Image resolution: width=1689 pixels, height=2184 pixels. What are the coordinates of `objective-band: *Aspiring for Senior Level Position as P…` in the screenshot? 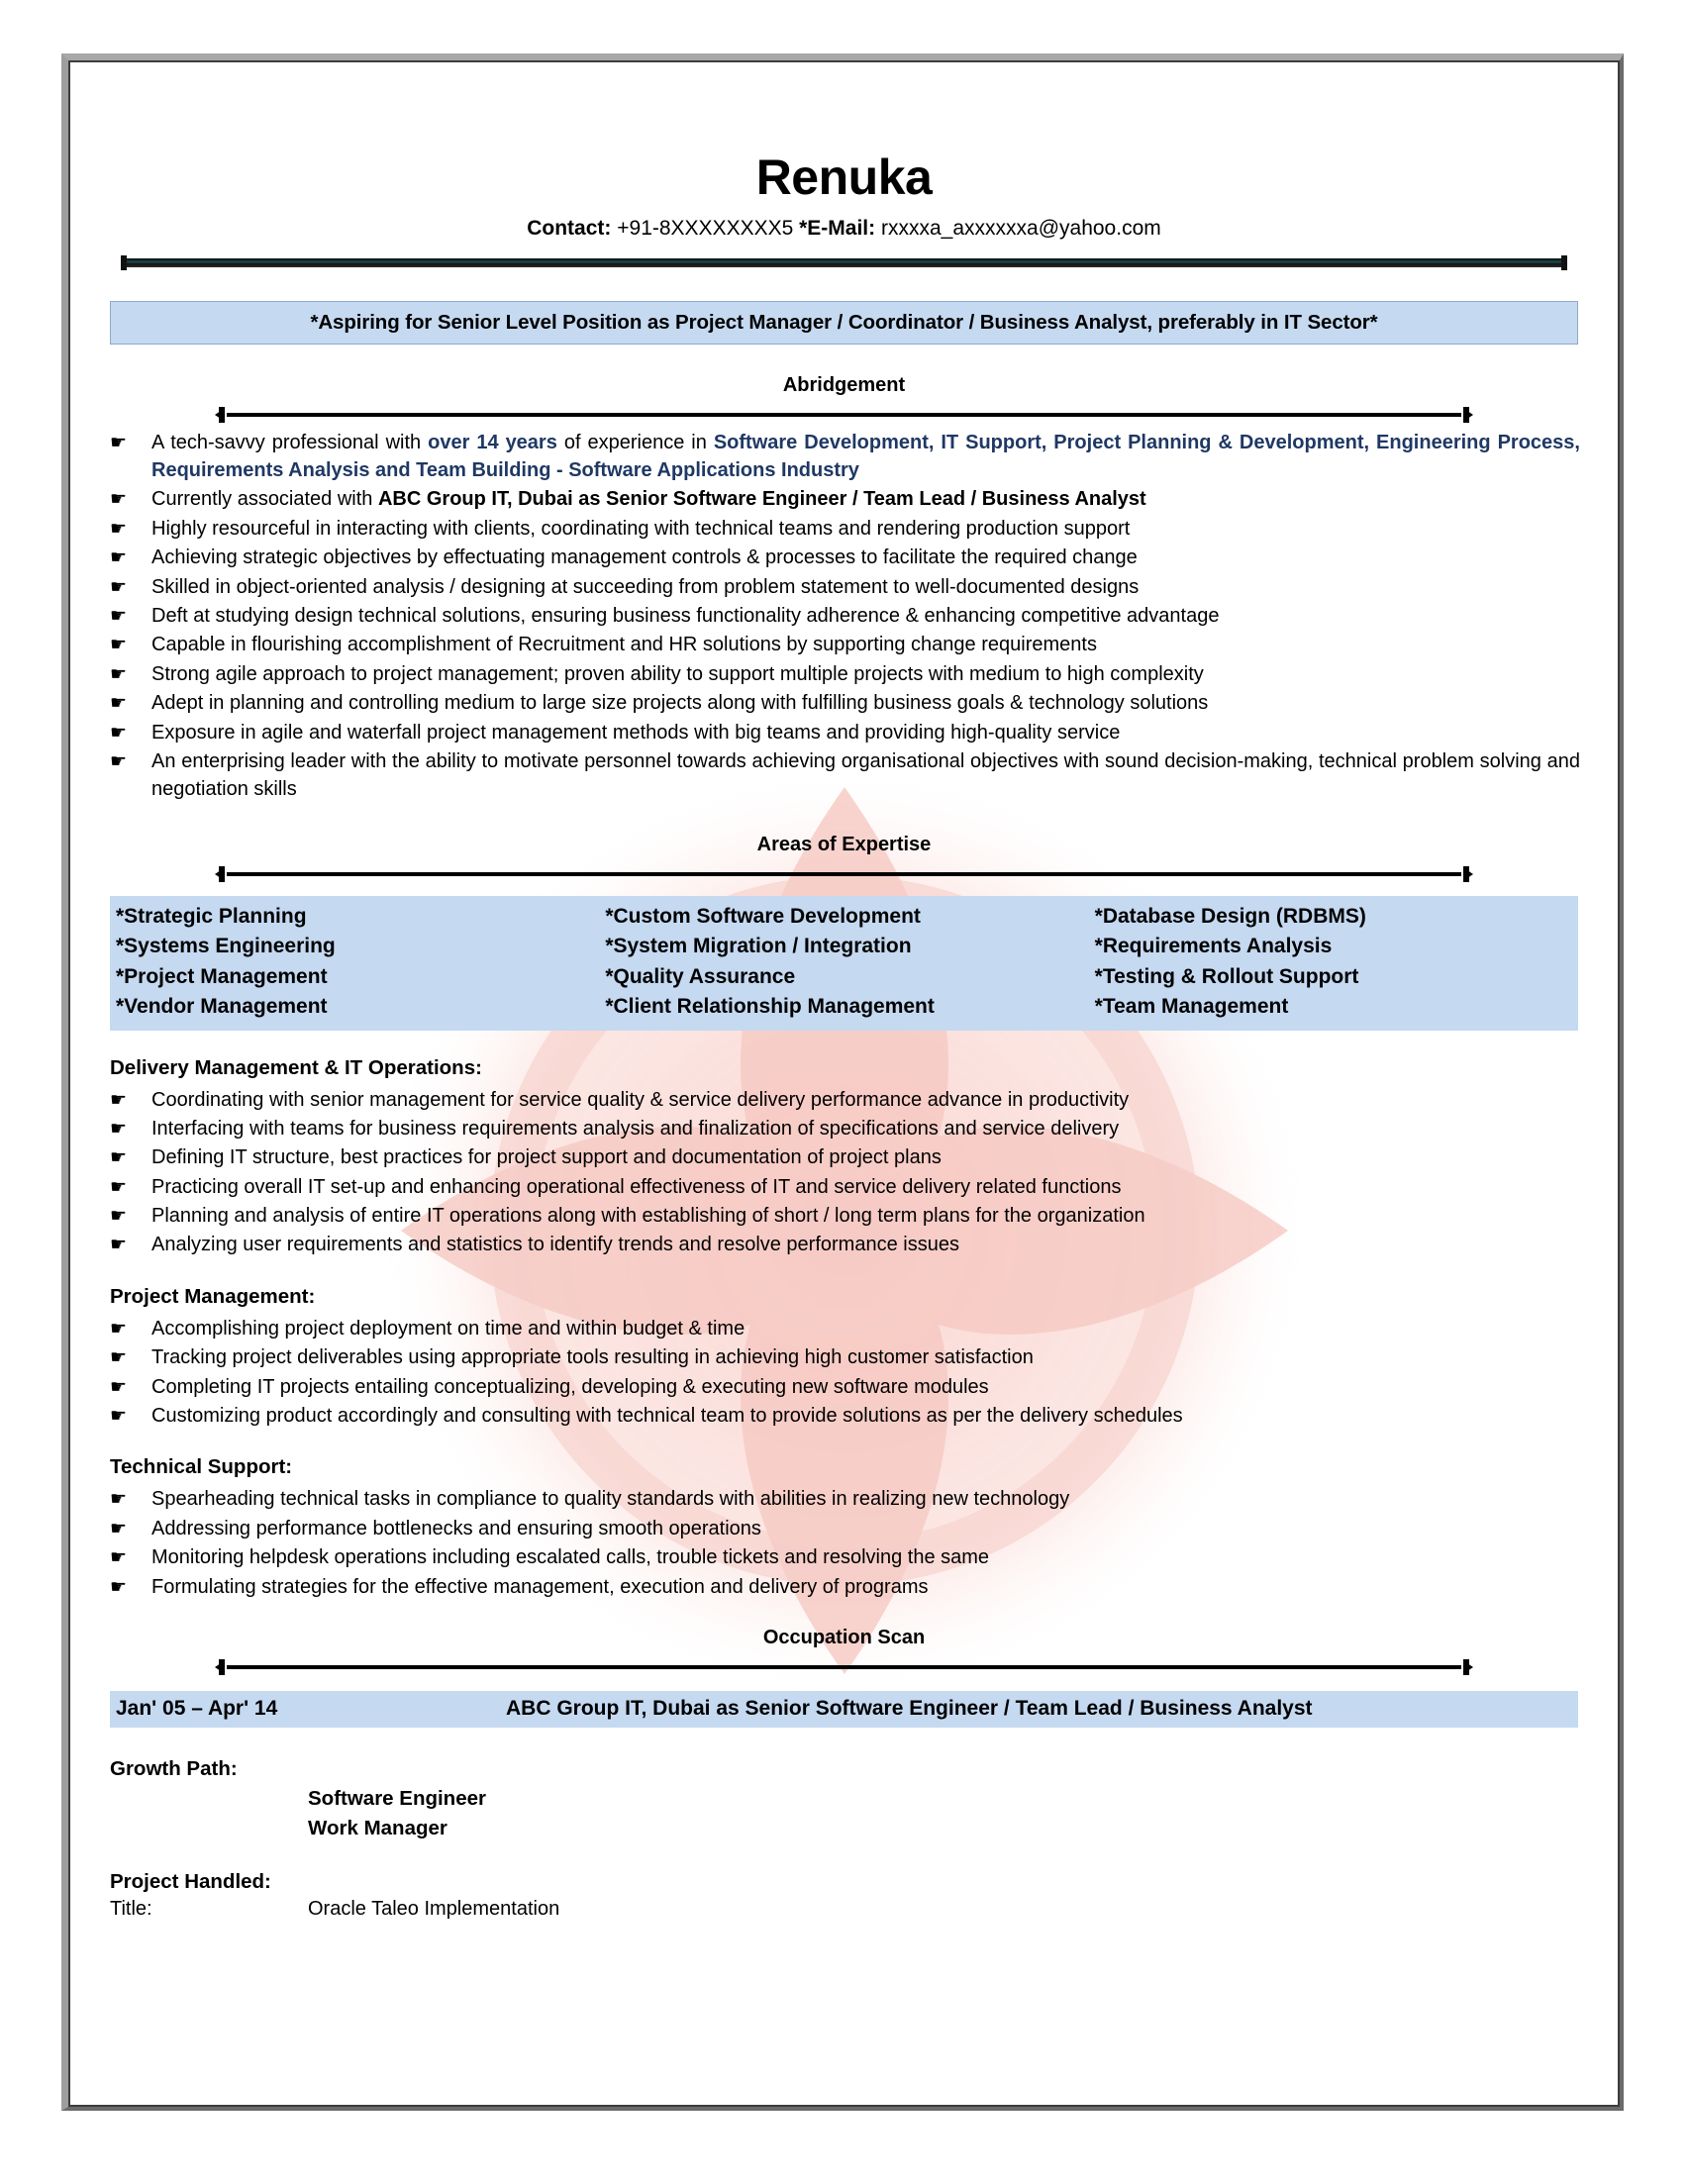 It's located at (844, 322).